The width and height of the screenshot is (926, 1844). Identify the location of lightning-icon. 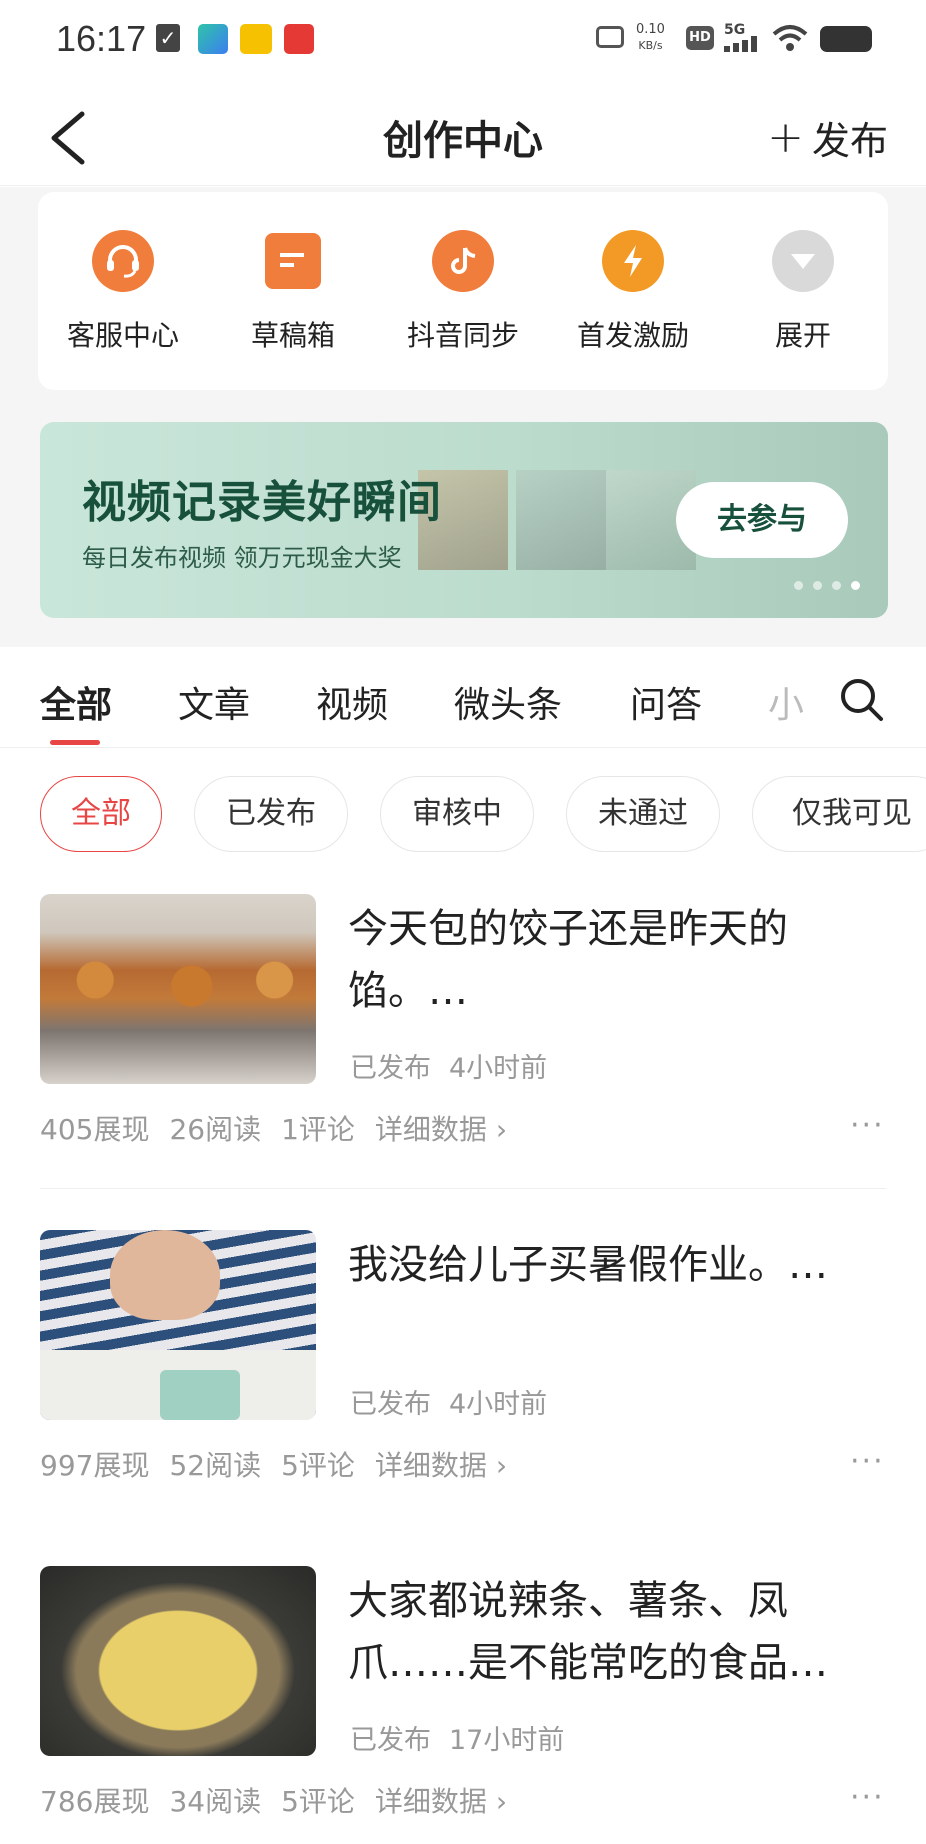
(633, 261).